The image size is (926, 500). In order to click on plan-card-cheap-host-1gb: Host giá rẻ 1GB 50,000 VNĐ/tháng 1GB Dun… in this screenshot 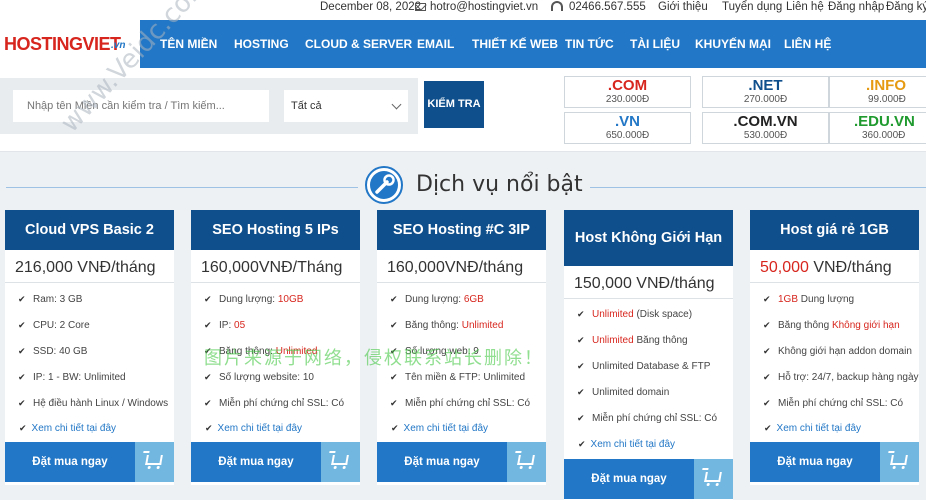, I will do `click(834, 347)`.